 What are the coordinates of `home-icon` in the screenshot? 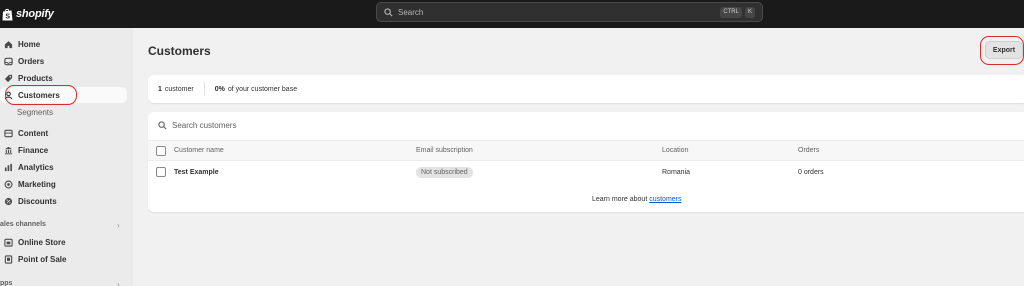 It's located at (8, 44).